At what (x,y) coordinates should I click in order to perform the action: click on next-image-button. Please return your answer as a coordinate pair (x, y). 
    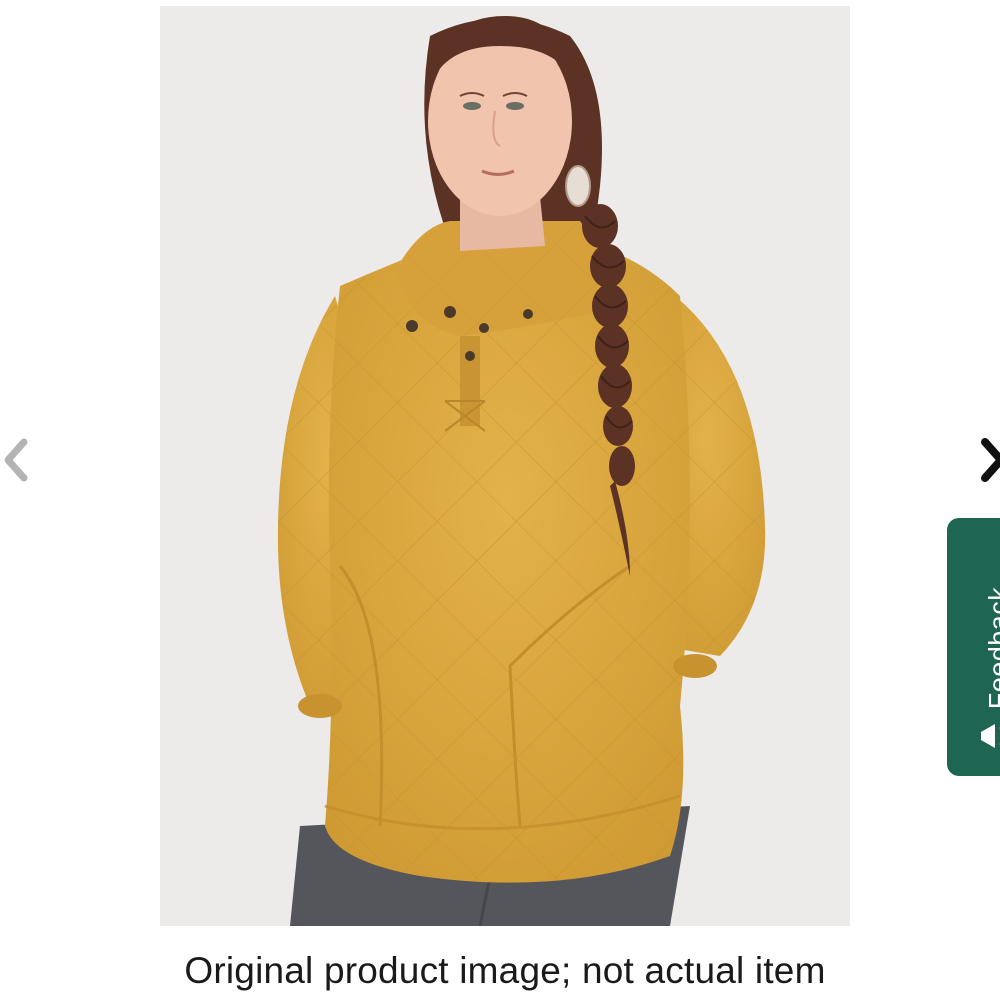
    Looking at the image, I should click on (987, 460).